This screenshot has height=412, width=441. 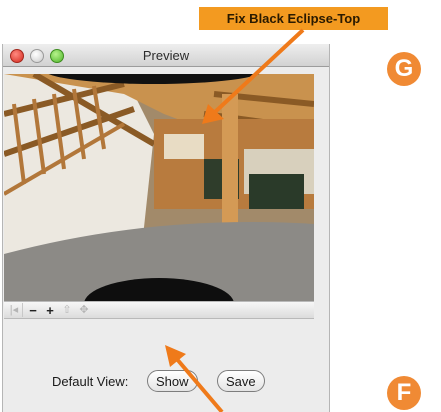 What do you see at coordinates (22, 310) in the screenshot?
I see `separator` at bounding box center [22, 310].